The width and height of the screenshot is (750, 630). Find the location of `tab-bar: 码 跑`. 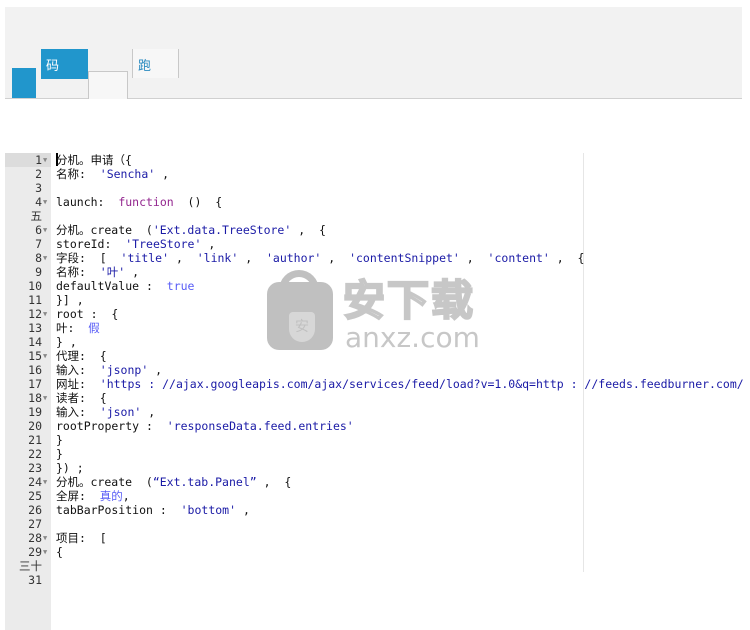

tab-bar: 码 跑 is located at coordinates (373, 53).